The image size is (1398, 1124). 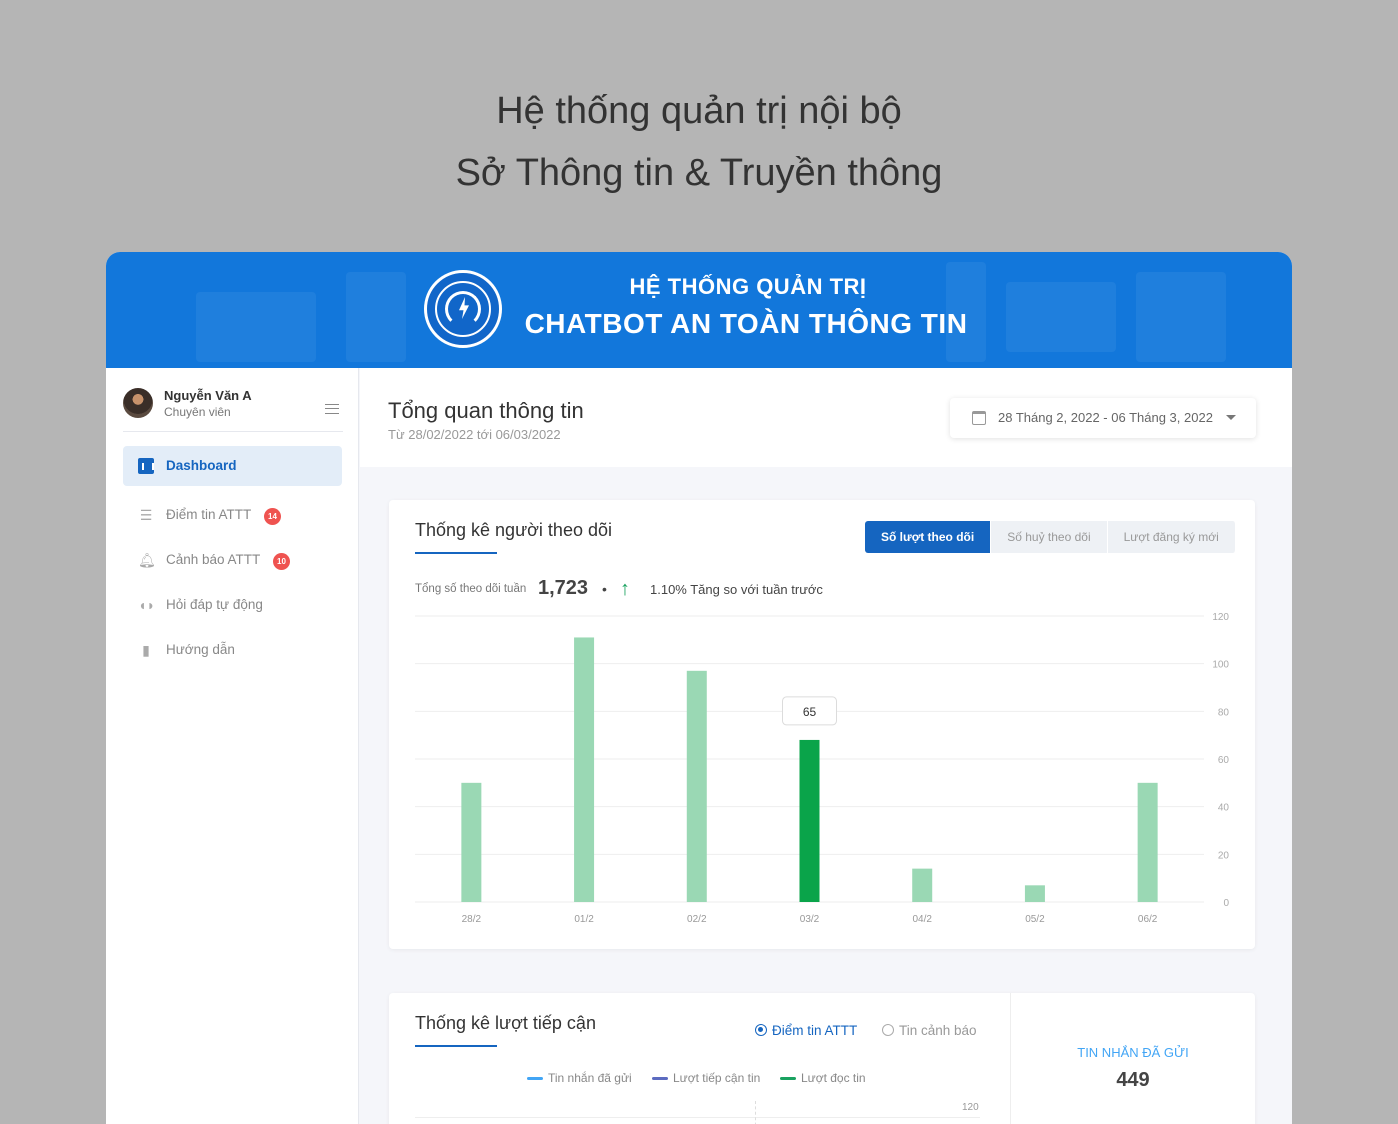 I want to click on x-tick-label: 05/2, so click(x=1035, y=919).